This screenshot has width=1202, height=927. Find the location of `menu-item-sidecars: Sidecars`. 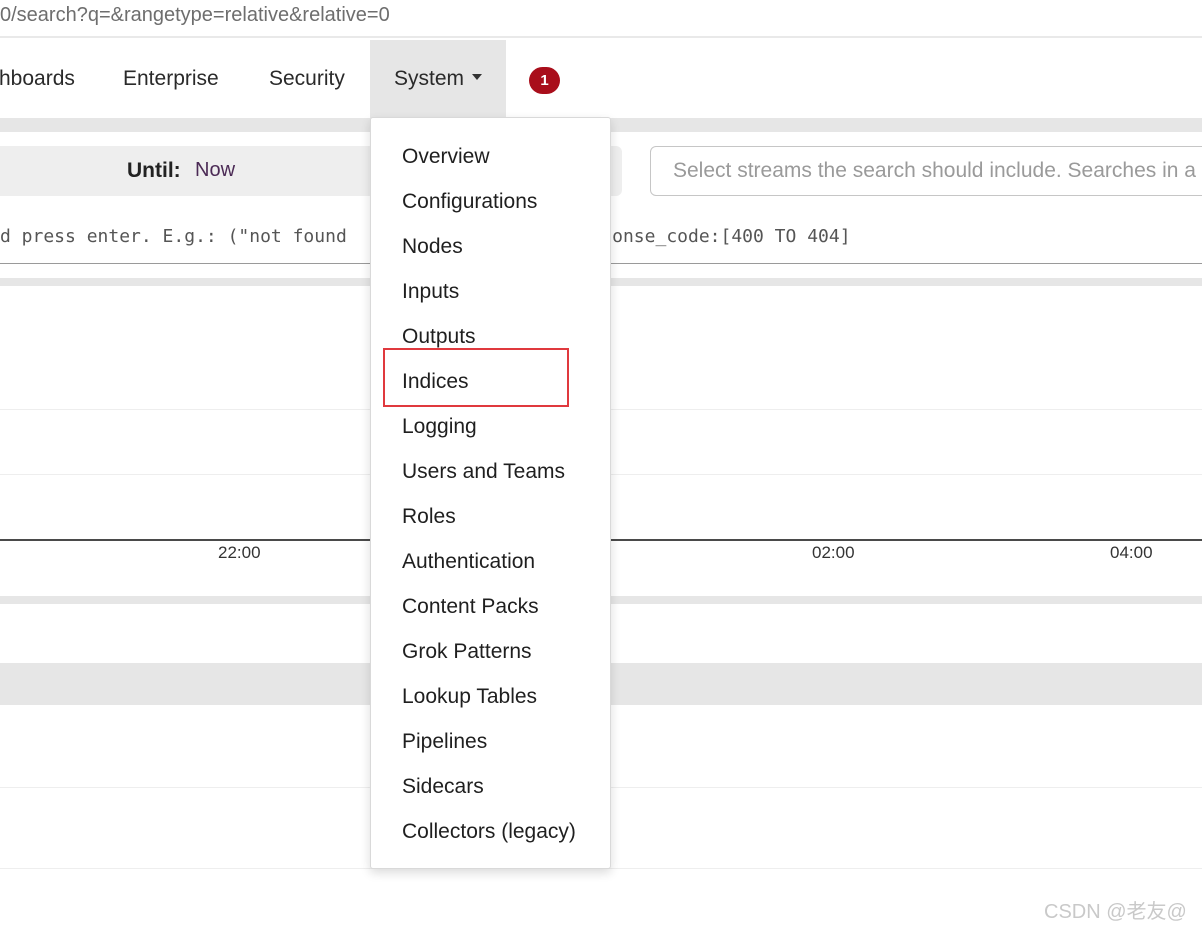

menu-item-sidecars: Sidecars is located at coordinates (443, 787).